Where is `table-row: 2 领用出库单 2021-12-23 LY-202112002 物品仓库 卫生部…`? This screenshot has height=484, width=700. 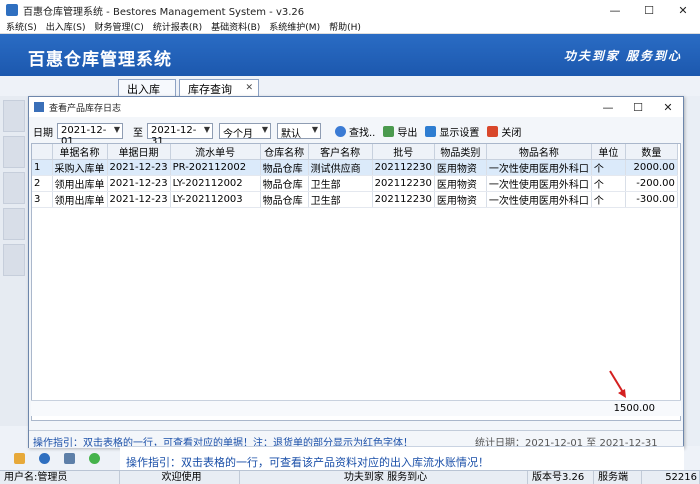 table-row: 2 领用出库单 2021-12-23 LY-202112002 物品仓库 卫生部… is located at coordinates (355, 183).